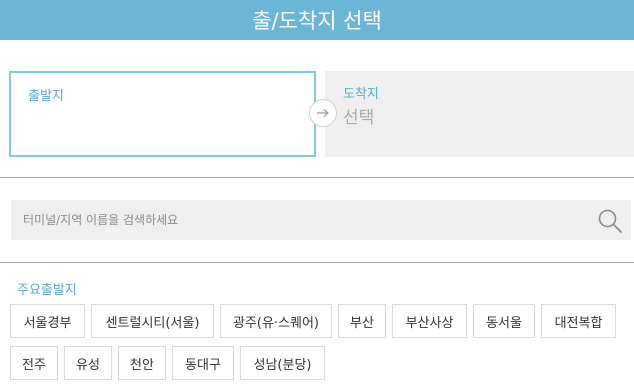  Describe the element at coordinates (47, 321) in the screenshot. I see `terminal-chip: 서울경부` at that location.